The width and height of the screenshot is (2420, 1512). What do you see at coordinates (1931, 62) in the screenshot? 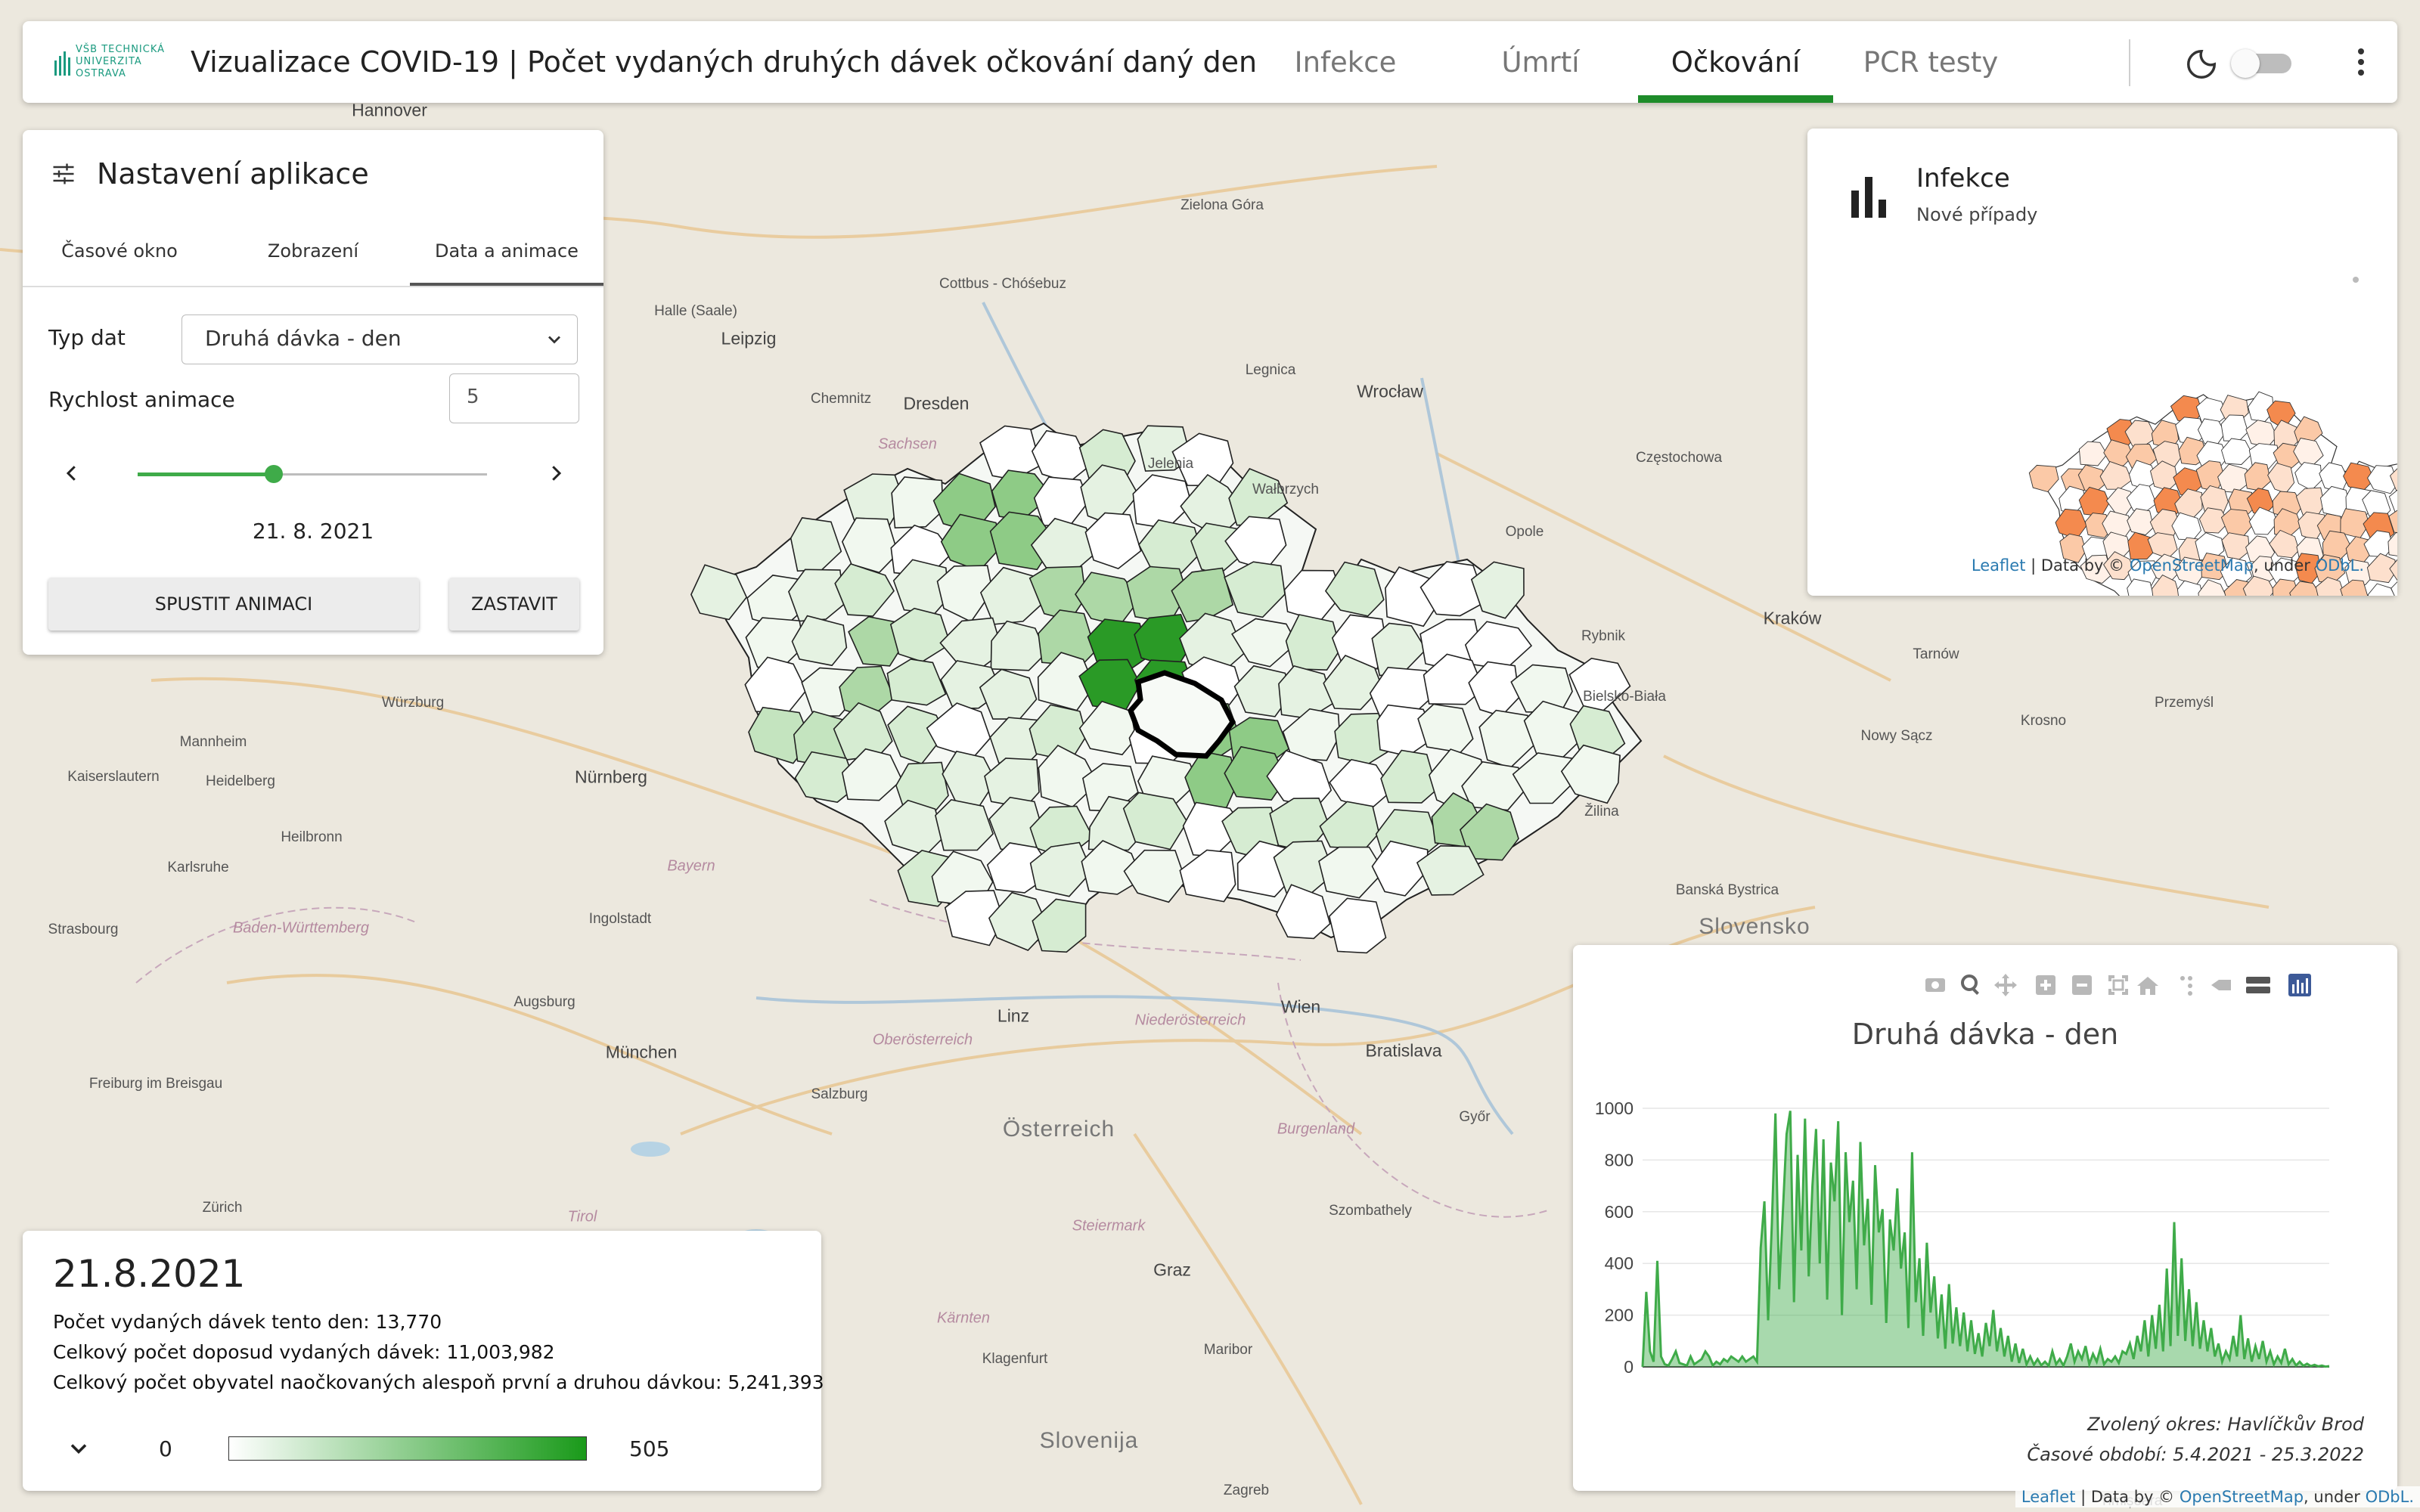
I see `tab-pcr-testy: PCR testy` at bounding box center [1931, 62].